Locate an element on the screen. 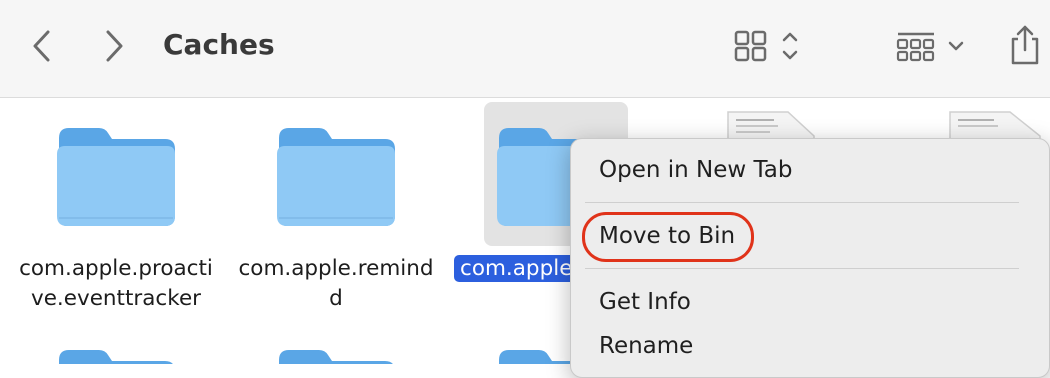 Image resolution: width=1050 pixels, height=378 pixels. back-button is located at coordinates (42, 46).